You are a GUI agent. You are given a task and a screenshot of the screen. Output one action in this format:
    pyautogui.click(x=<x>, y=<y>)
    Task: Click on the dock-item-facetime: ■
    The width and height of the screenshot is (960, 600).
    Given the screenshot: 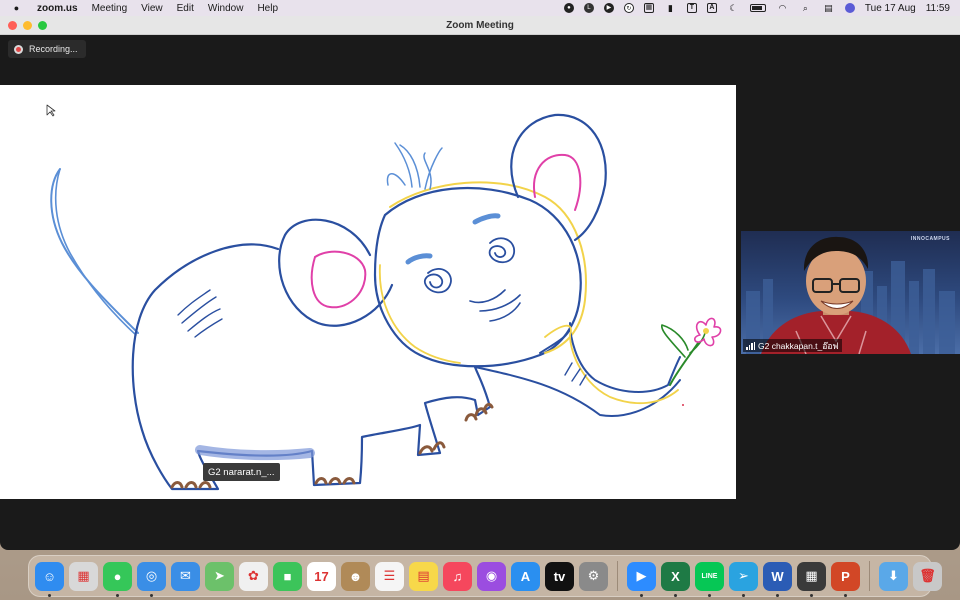 What is the action you would take?
    pyautogui.click(x=287, y=576)
    